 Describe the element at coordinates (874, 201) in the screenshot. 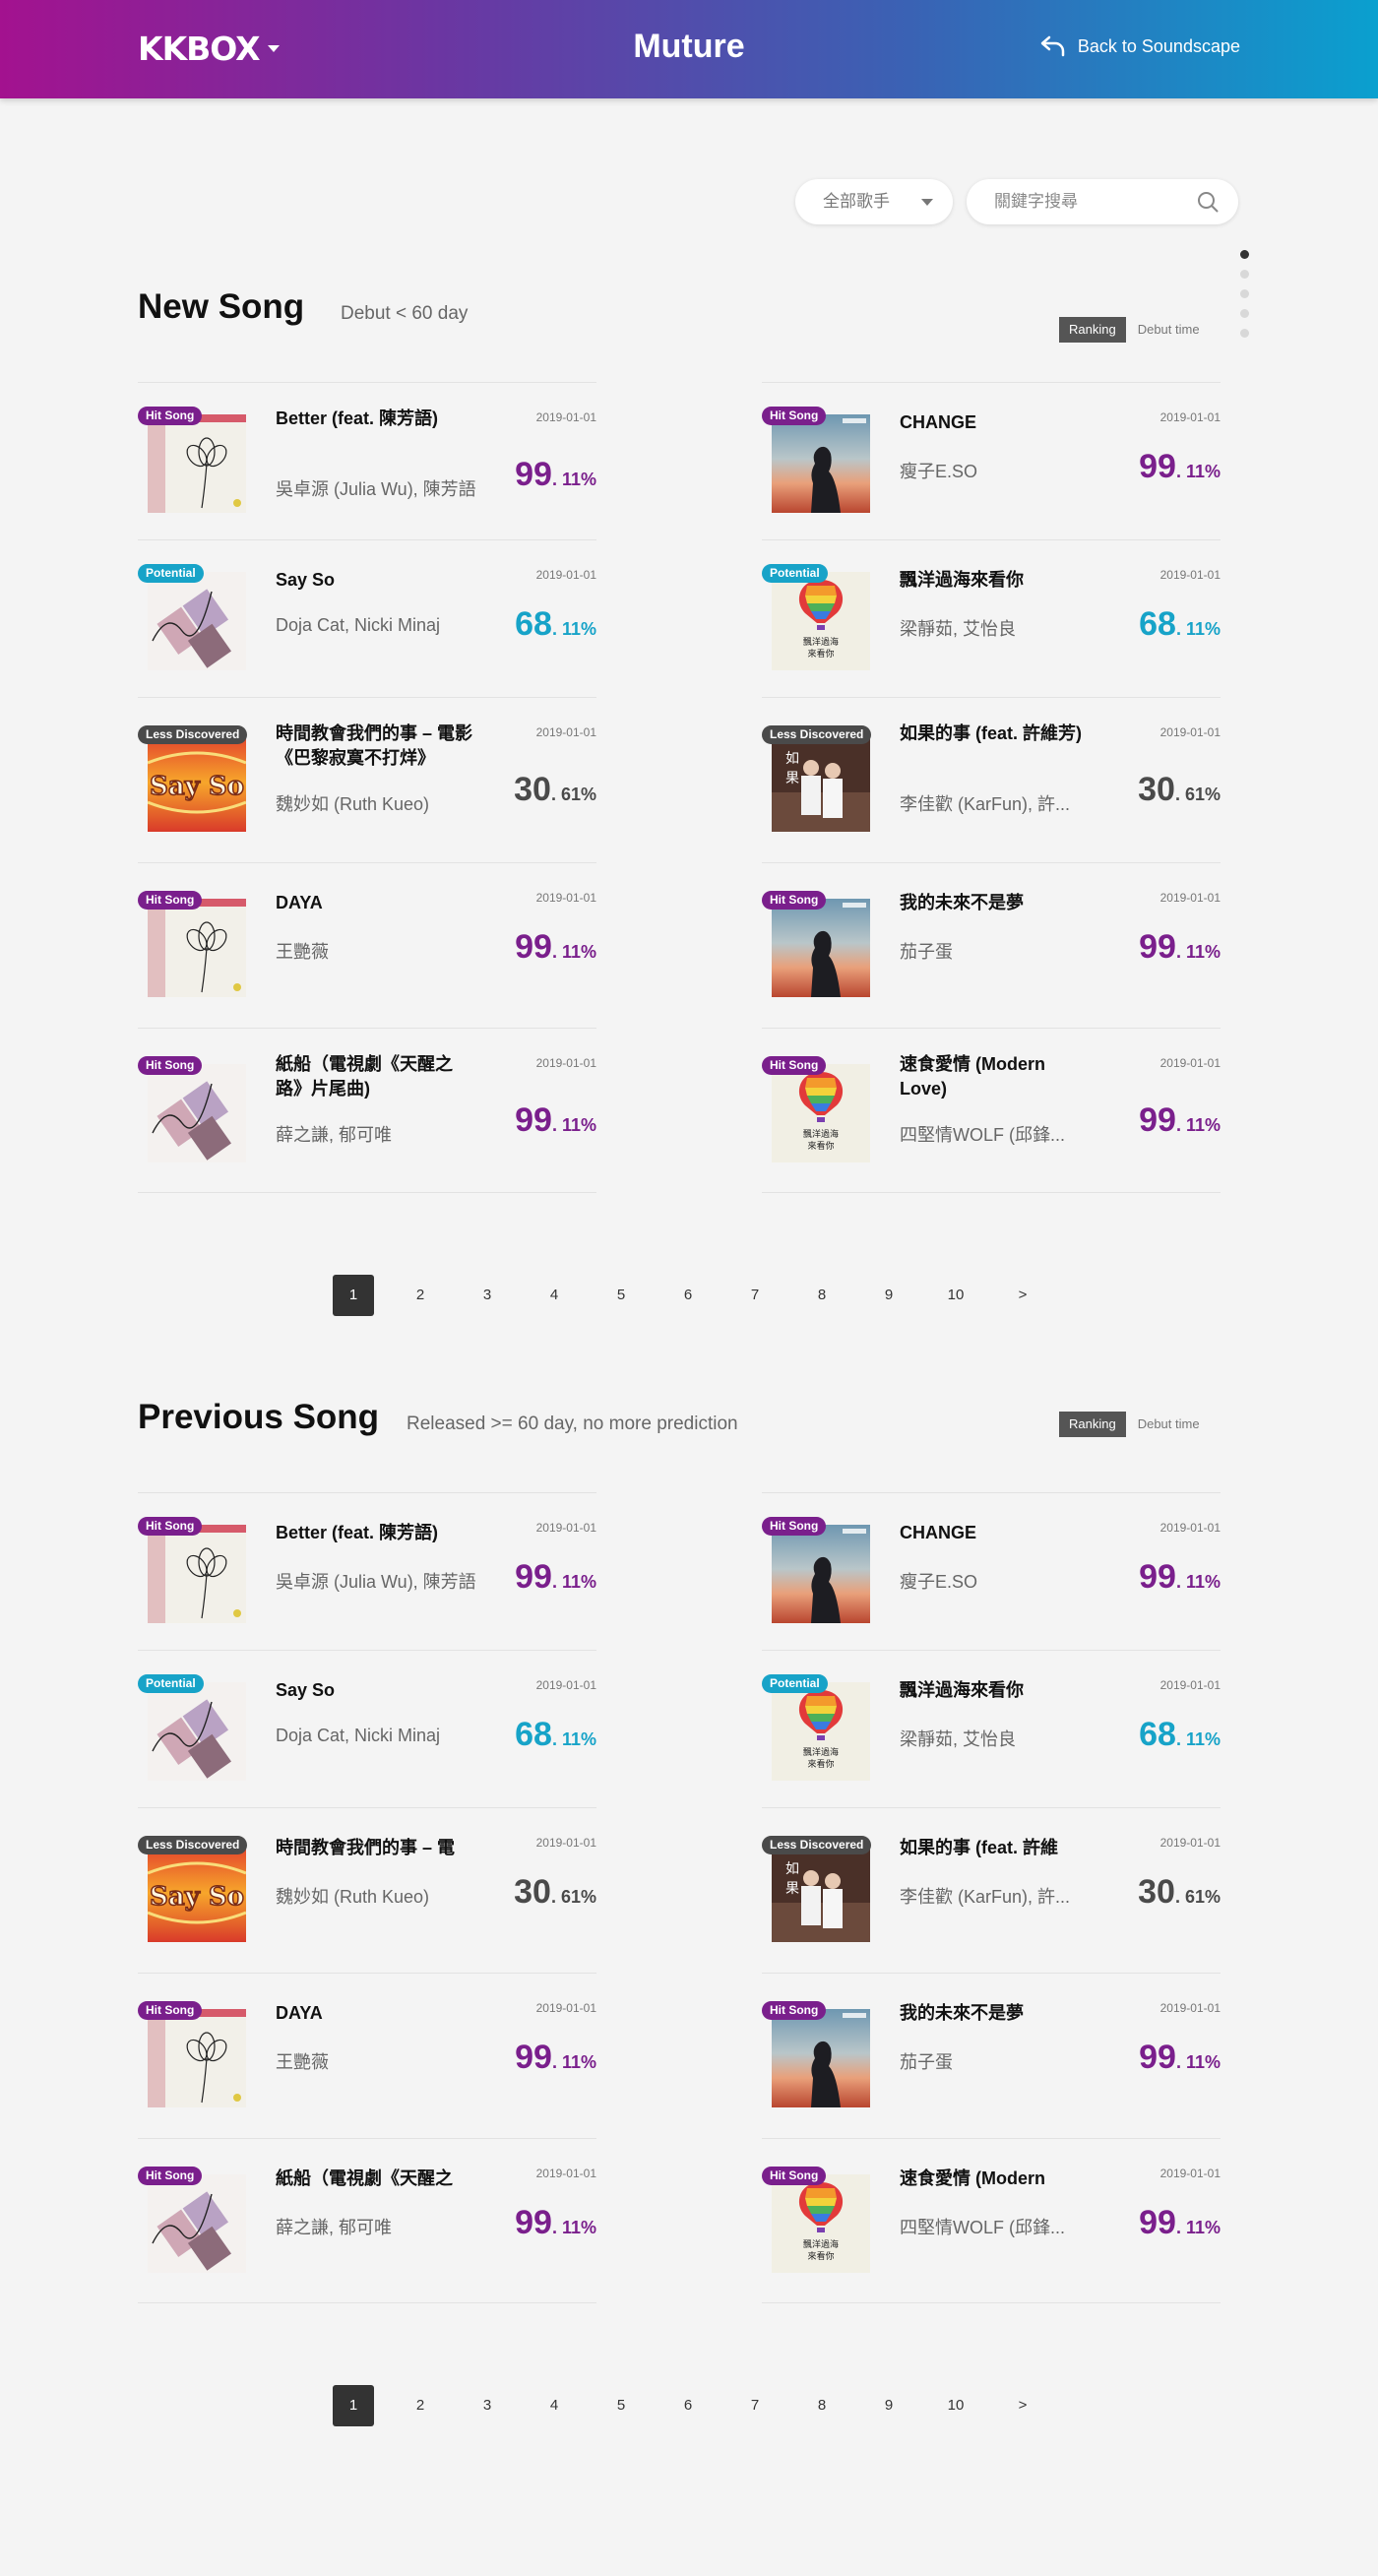

I see `artist-filter-select: 全部歌手` at that location.